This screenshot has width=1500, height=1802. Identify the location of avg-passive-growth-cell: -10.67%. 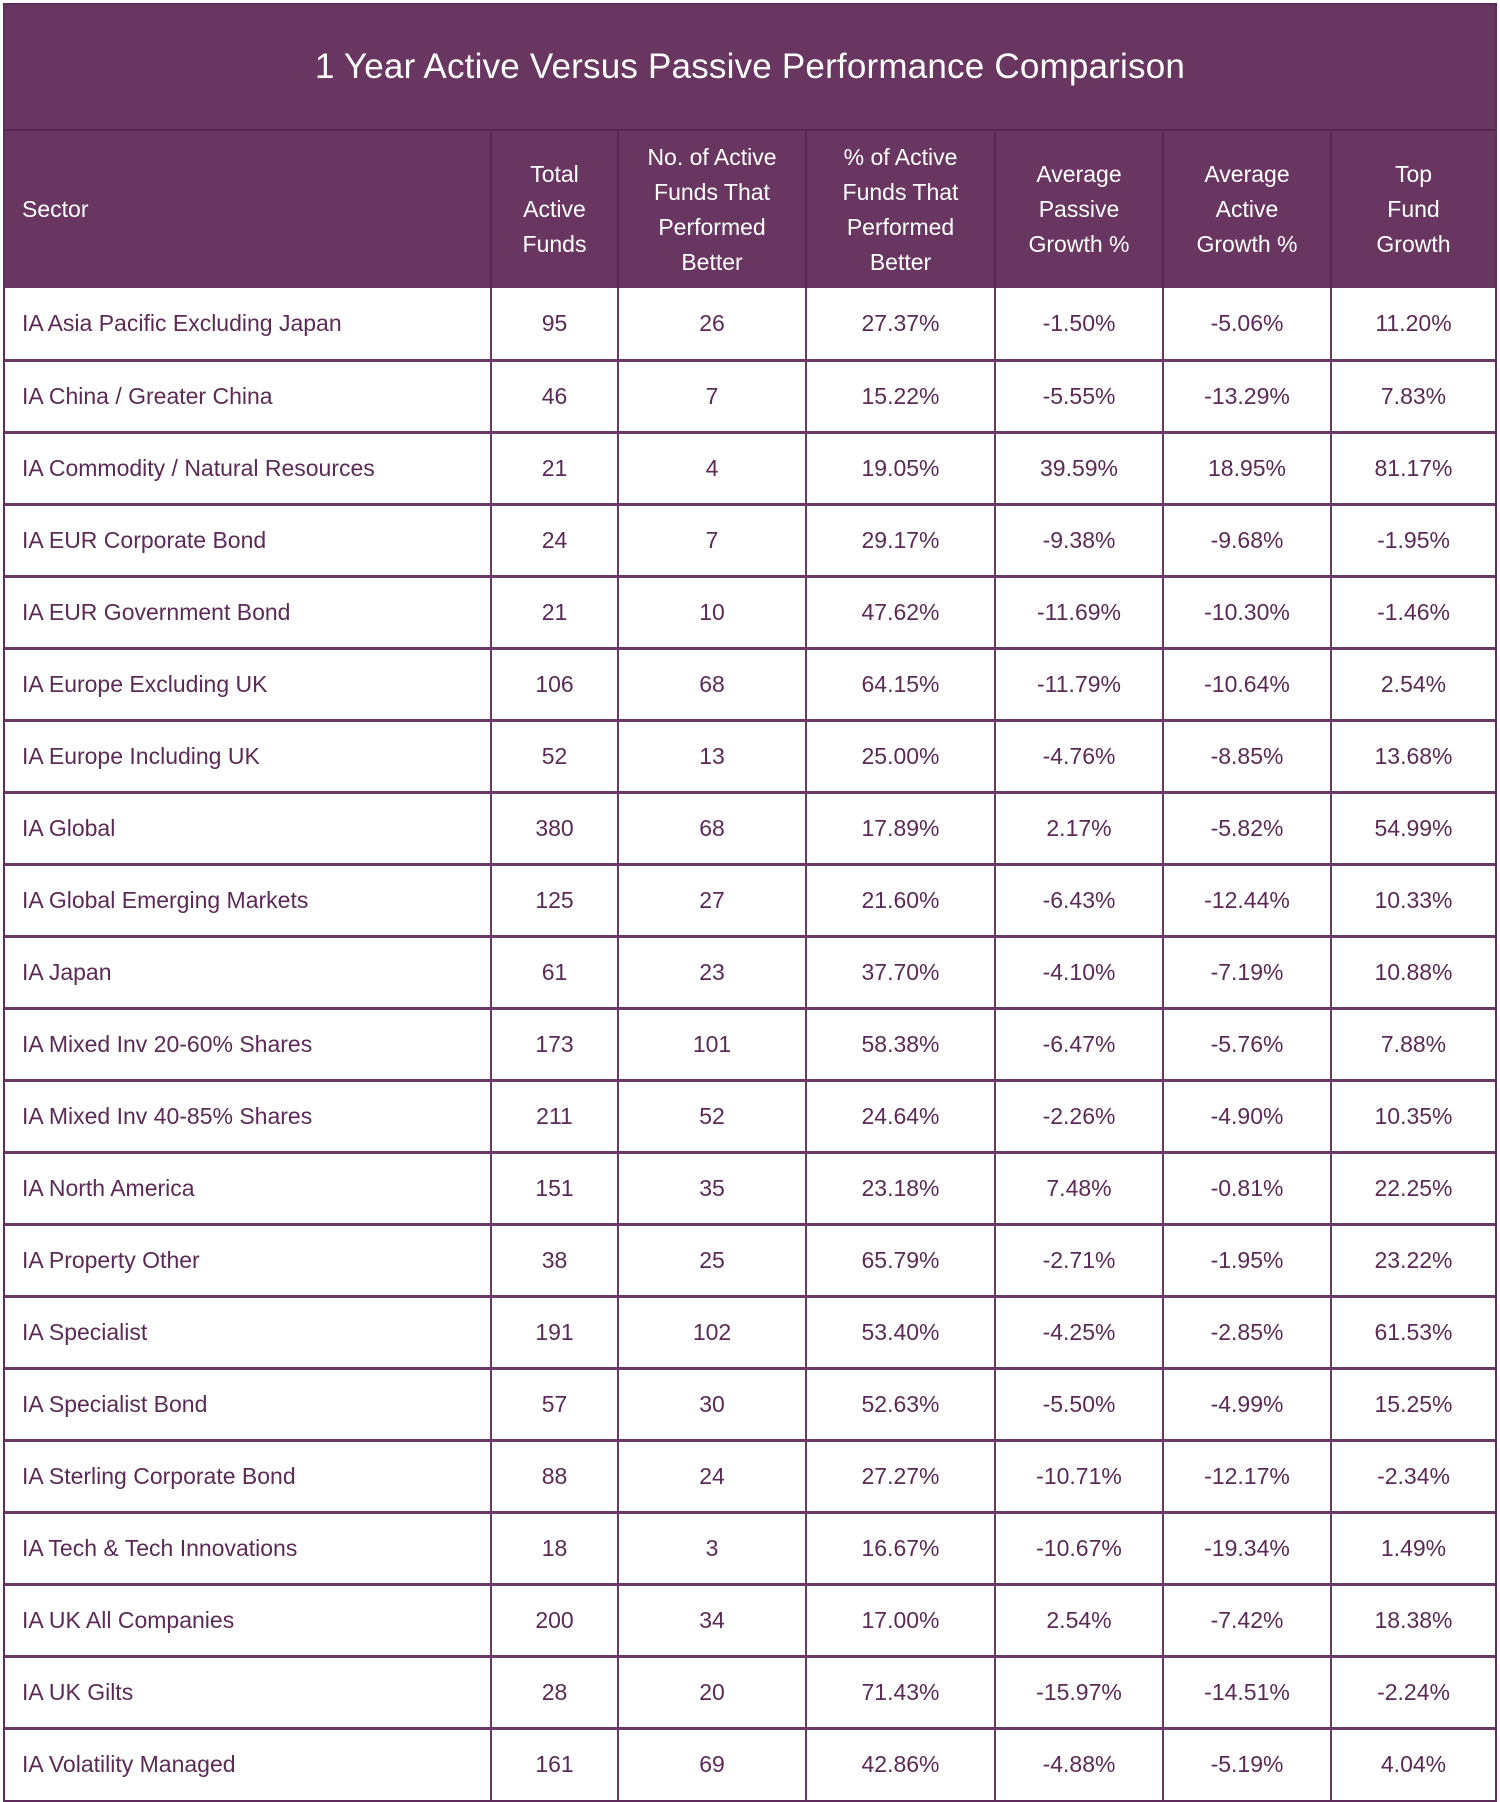
(1078, 1547).